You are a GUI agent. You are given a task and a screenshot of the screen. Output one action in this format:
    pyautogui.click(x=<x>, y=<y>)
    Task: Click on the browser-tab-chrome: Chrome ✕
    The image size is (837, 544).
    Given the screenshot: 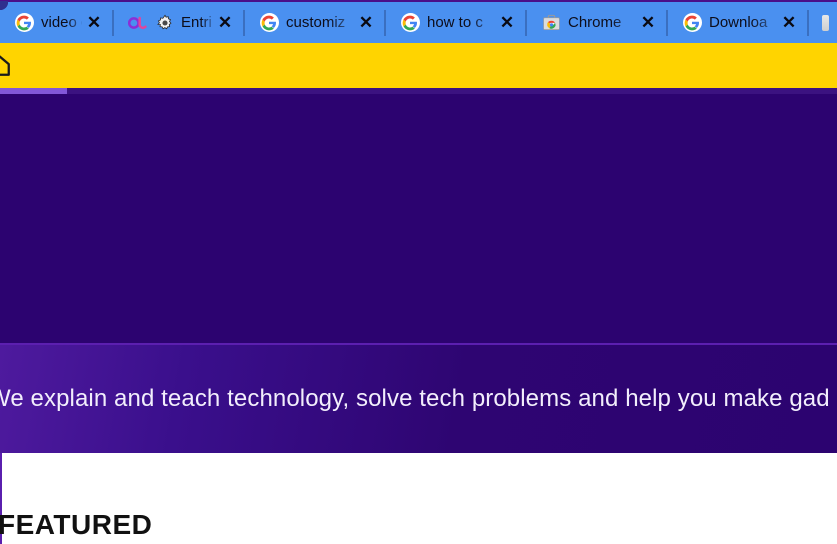 What is the action you would take?
    pyautogui.click(x=596, y=22)
    